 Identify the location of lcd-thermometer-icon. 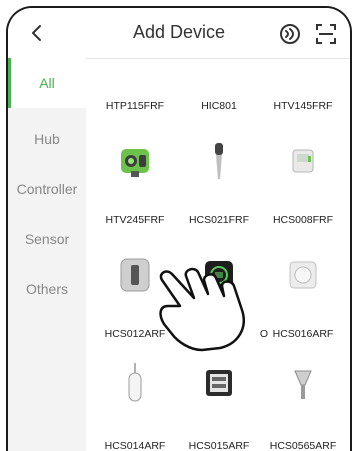
(219, 383).